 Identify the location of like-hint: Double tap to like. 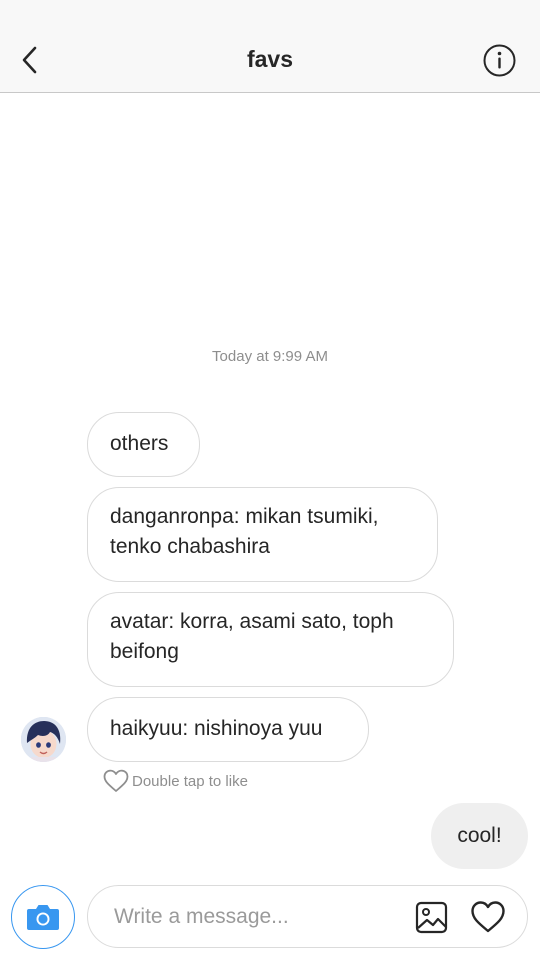
(175, 781).